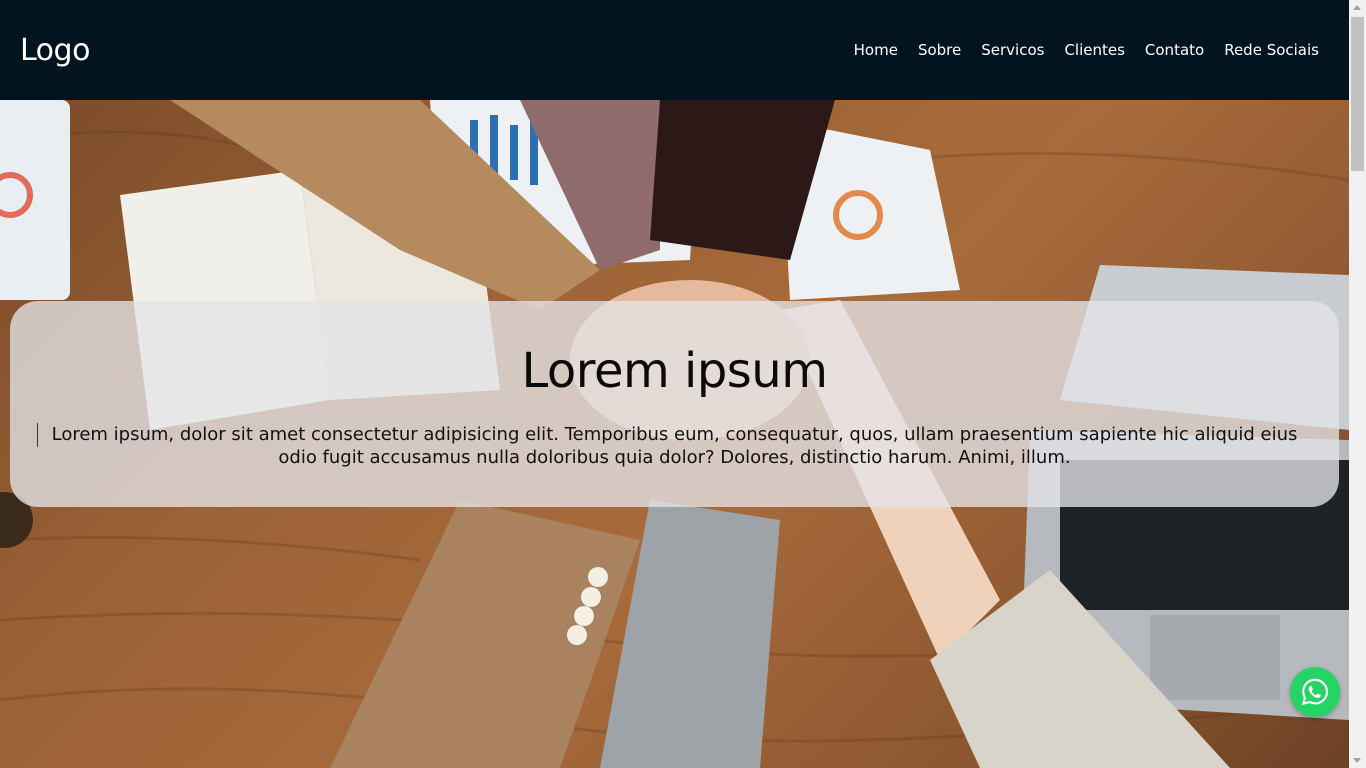 The image size is (1366, 768). I want to click on nav-sobre: Sobre, so click(939, 50).